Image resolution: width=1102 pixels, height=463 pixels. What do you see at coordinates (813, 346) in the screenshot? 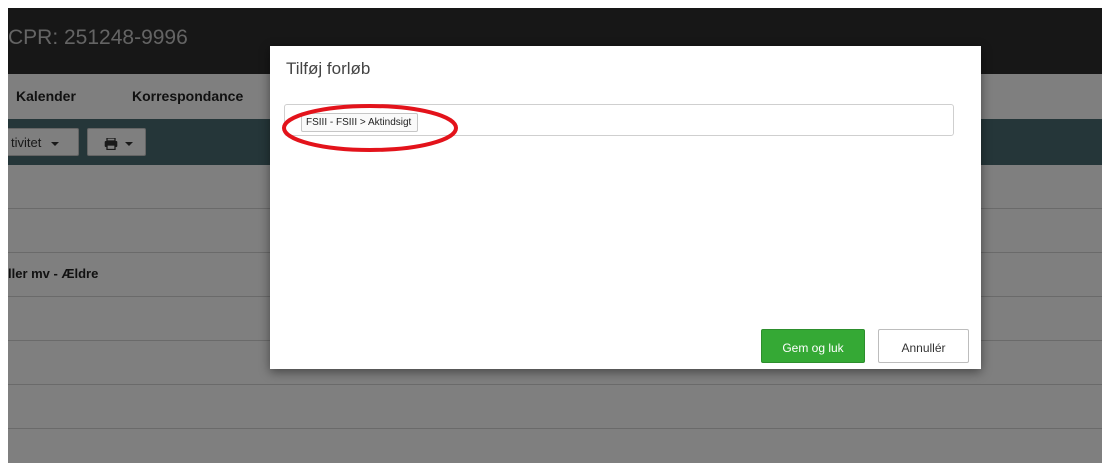
I see `save-and-close-button: Gem og luk` at bounding box center [813, 346].